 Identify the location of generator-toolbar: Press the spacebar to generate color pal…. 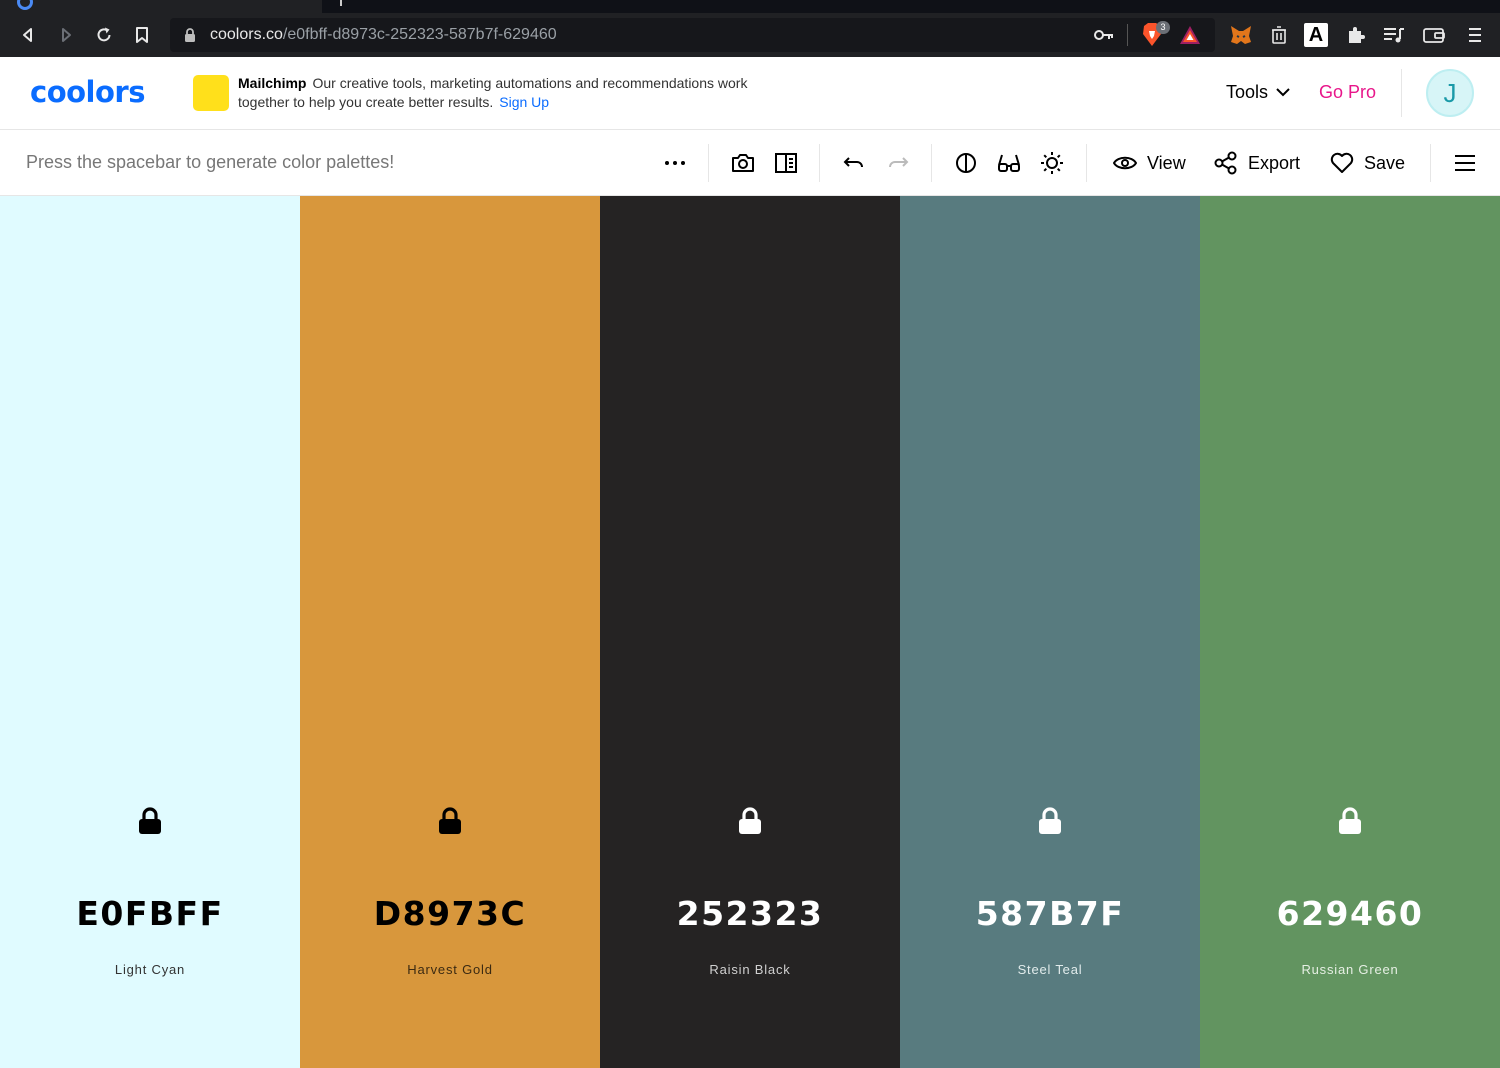
(750, 163).